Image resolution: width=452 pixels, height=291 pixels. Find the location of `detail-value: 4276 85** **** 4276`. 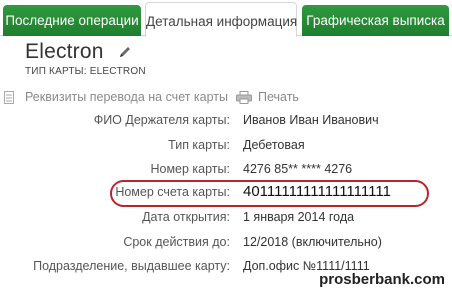

detail-value: 4276 85** **** 4276 is located at coordinates (298, 169).